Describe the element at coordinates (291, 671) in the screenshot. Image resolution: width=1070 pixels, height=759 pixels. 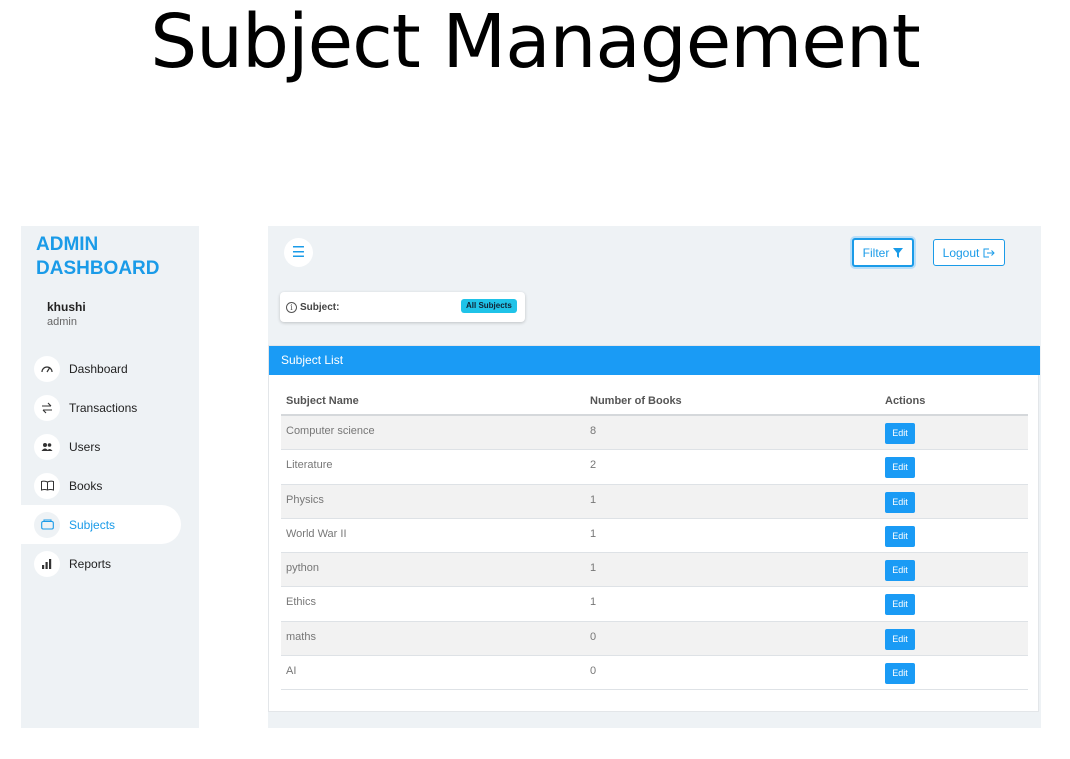
I see `subject-name-cell: AI` at that location.